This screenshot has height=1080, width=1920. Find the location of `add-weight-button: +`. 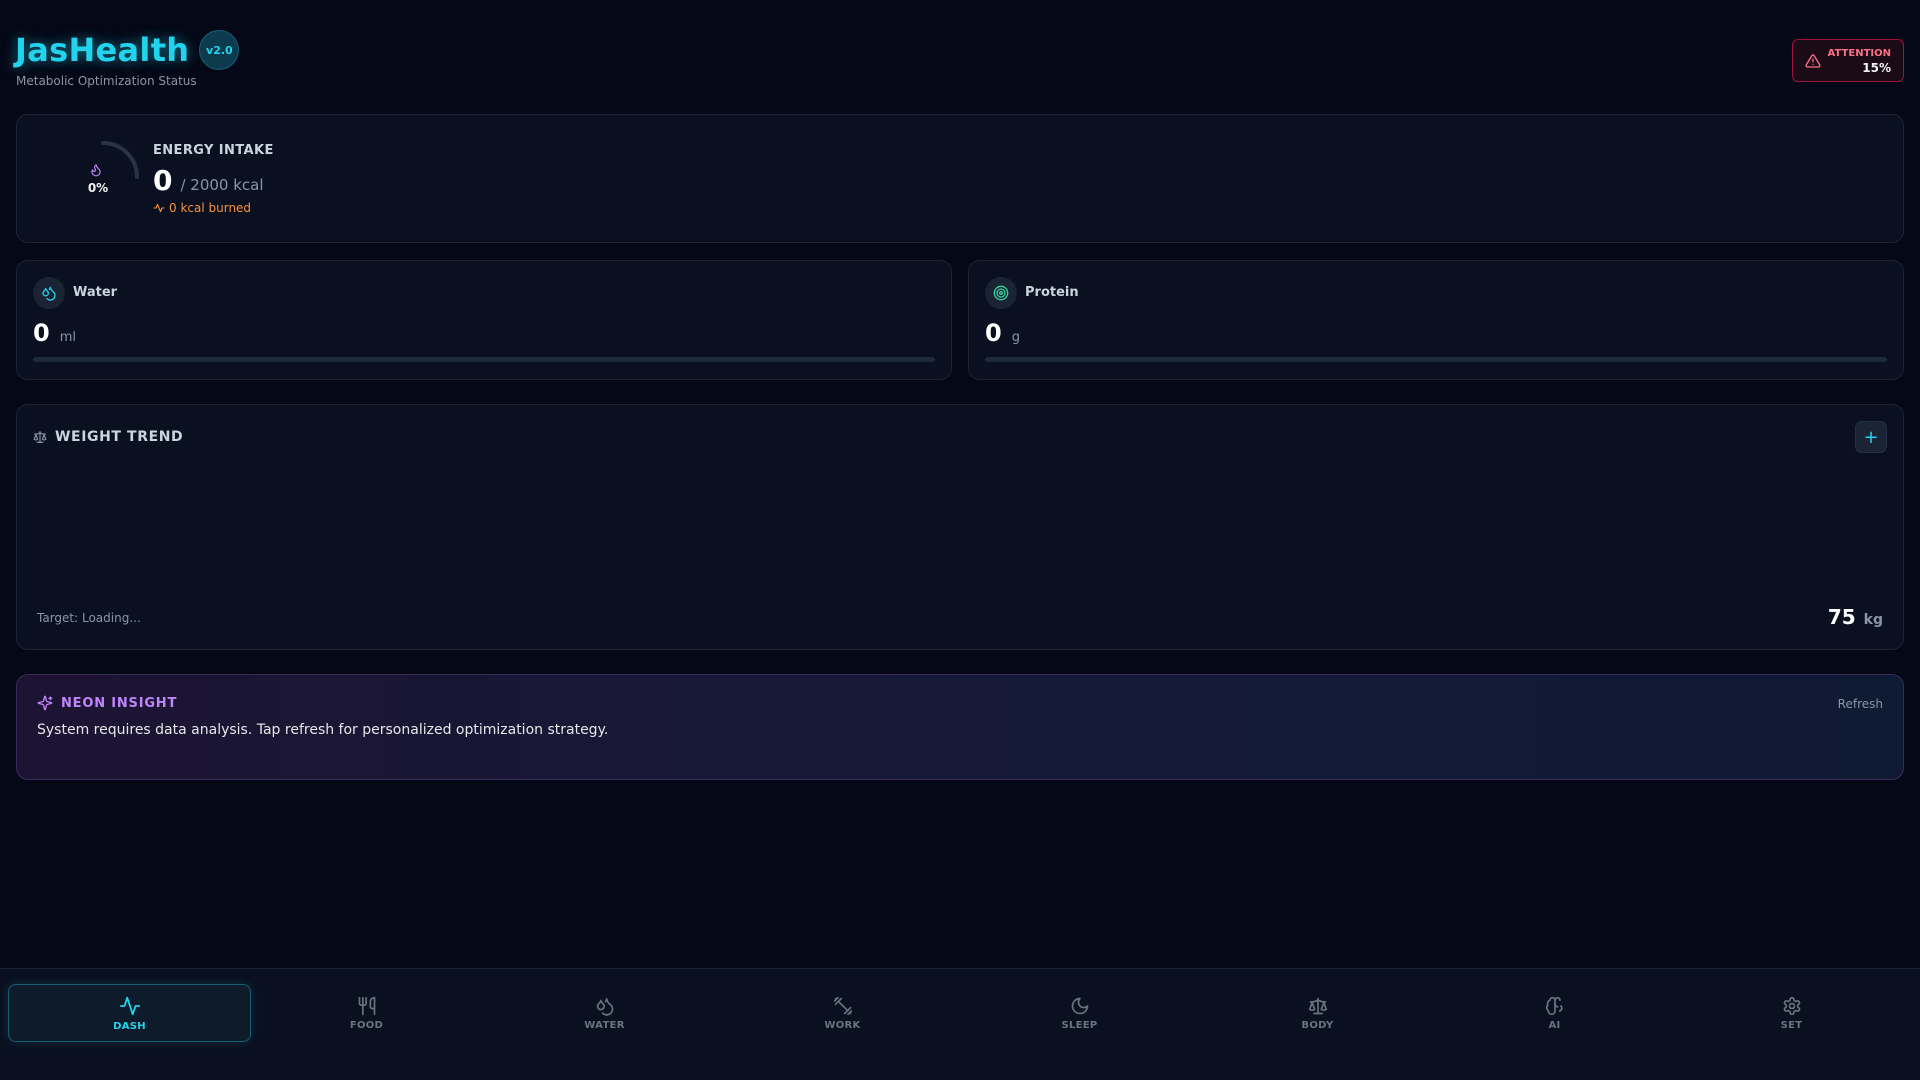

add-weight-button: + is located at coordinates (1871, 437).